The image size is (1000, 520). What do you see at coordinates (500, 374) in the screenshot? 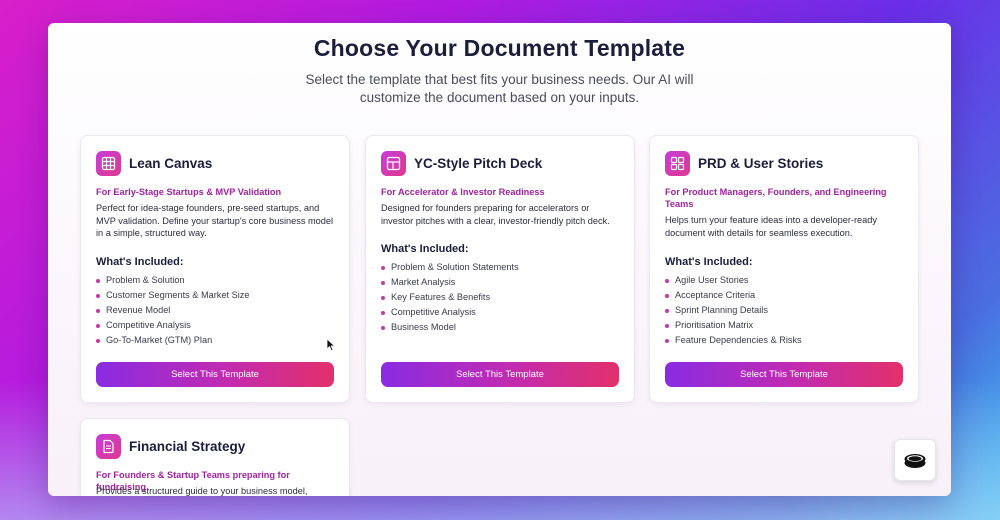
I see `select-template-button-pitch-deck: Select This Template` at bounding box center [500, 374].